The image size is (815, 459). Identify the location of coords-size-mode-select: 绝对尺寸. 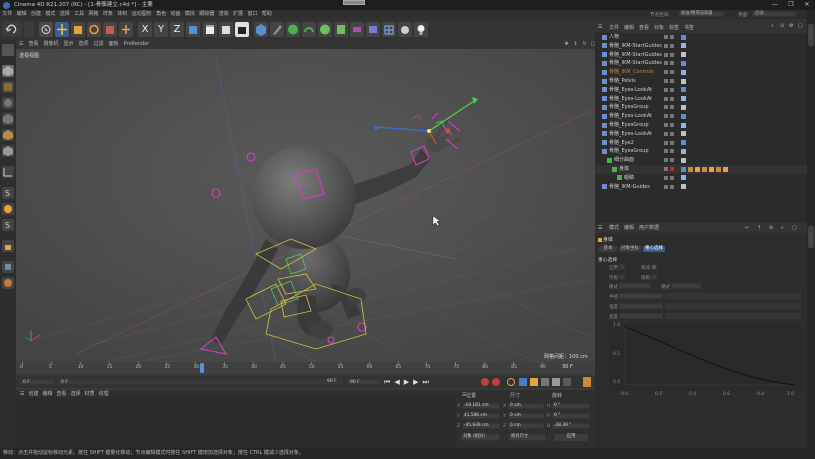
(527, 437).